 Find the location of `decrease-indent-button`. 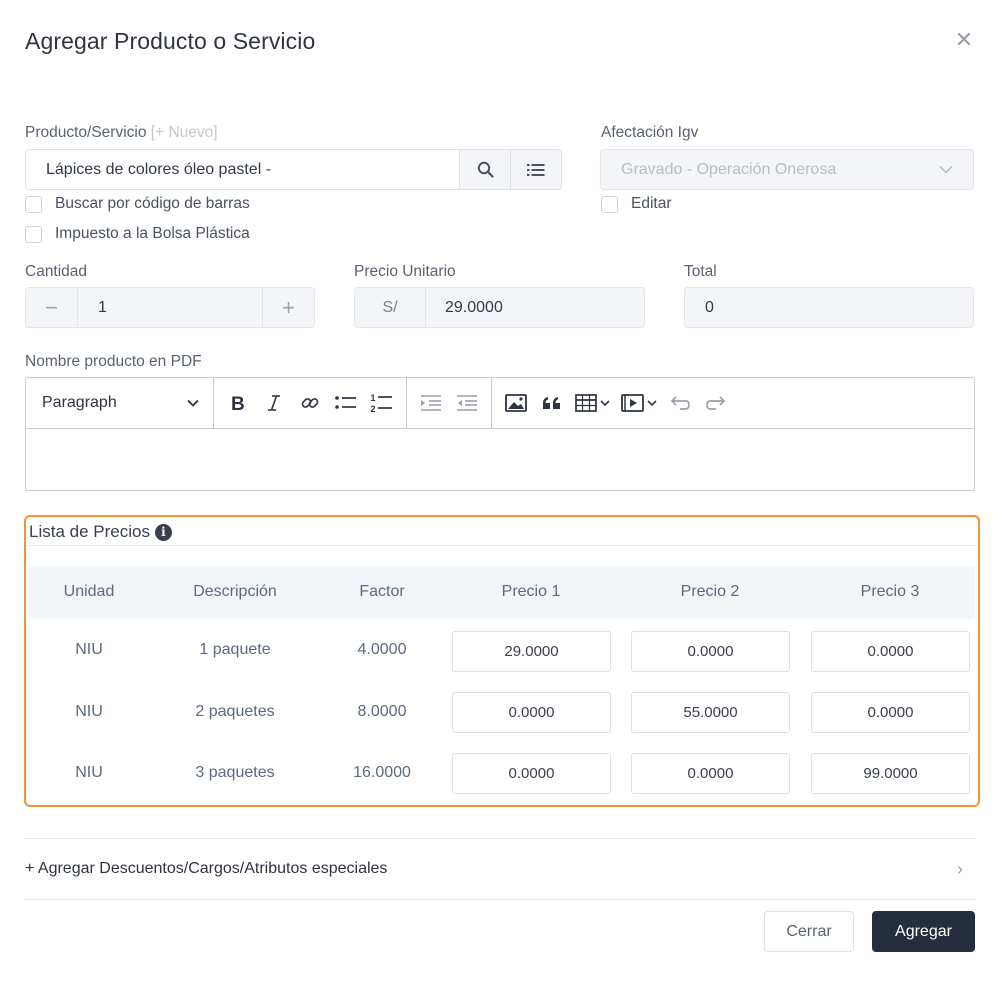

decrease-indent-button is located at coordinates (467, 403).